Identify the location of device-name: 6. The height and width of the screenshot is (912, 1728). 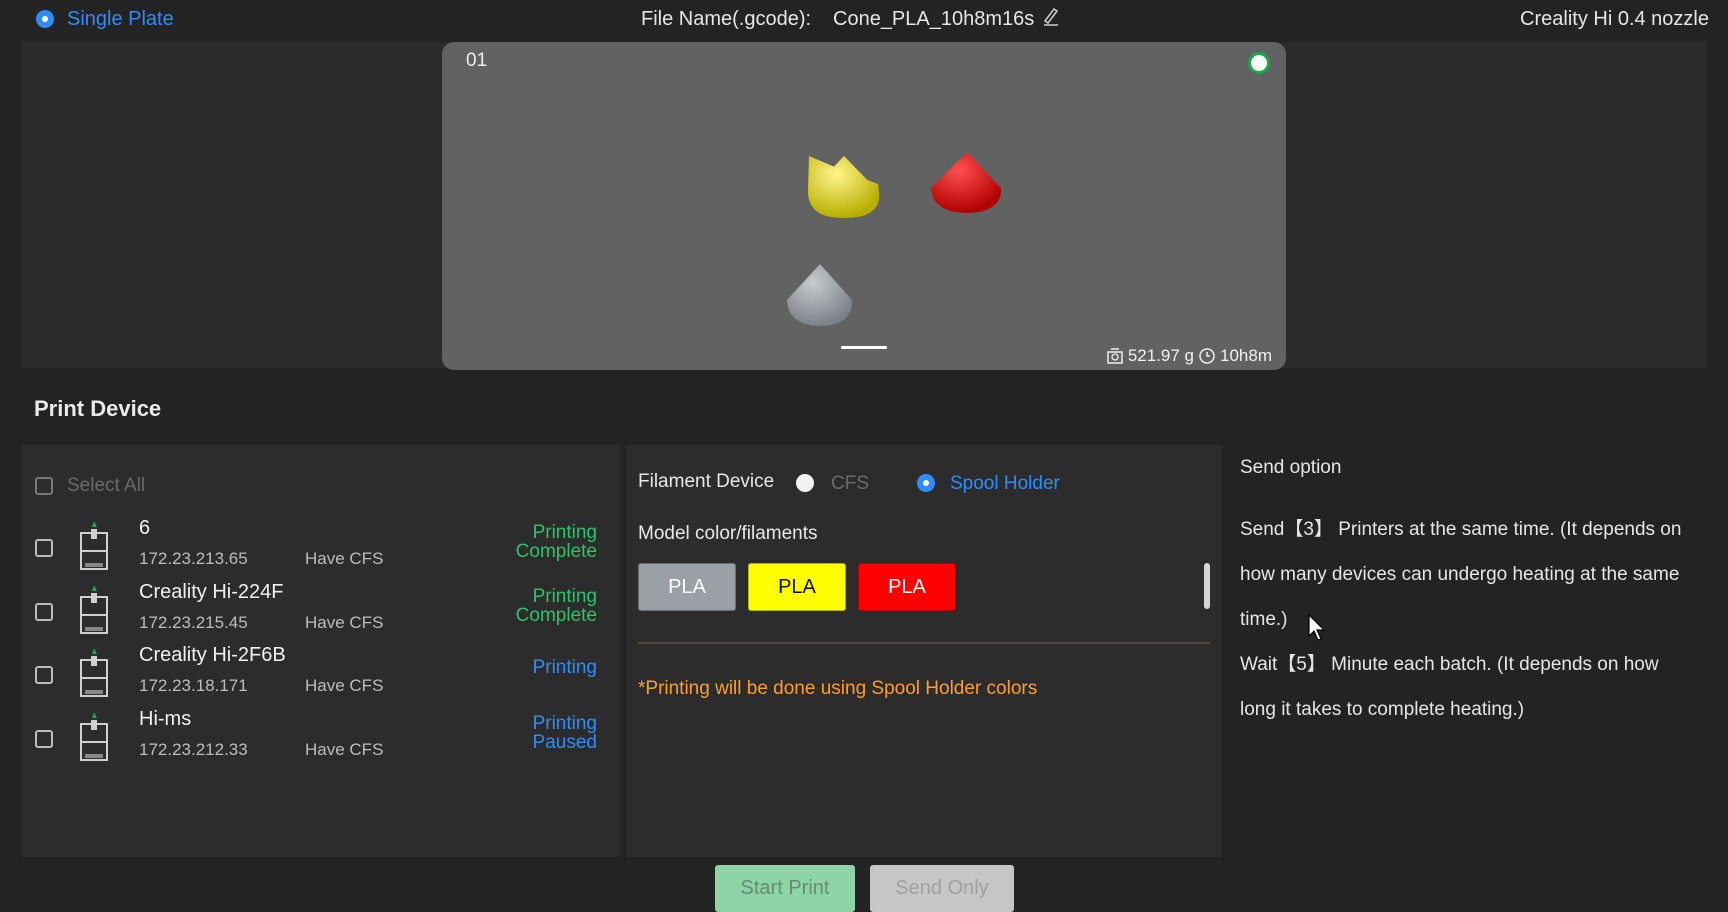
(145, 528).